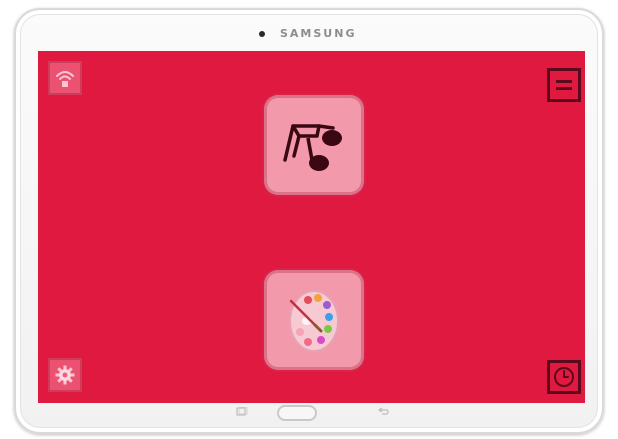  I want to click on menu-button, so click(564, 85).